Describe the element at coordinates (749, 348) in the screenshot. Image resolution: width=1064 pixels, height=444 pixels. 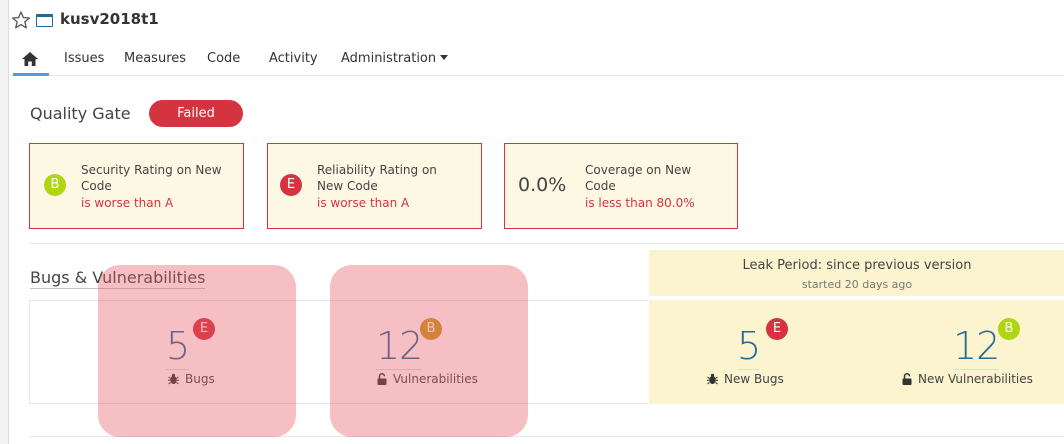
I see `new-bugs-value: 5` at that location.